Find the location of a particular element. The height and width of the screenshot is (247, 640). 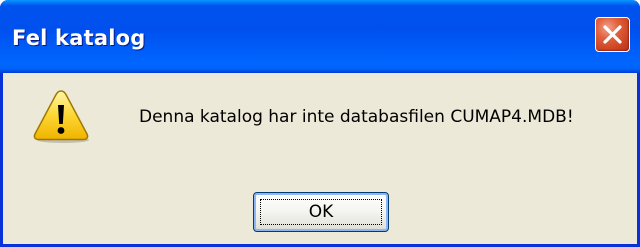

ok-button: OK is located at coordinates (321, 212).